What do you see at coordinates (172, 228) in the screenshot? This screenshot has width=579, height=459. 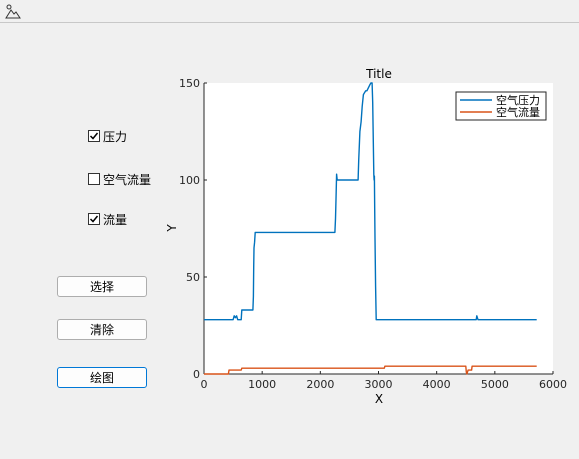 I see `y-axis-label: Y` at bounding box center [172, 228].